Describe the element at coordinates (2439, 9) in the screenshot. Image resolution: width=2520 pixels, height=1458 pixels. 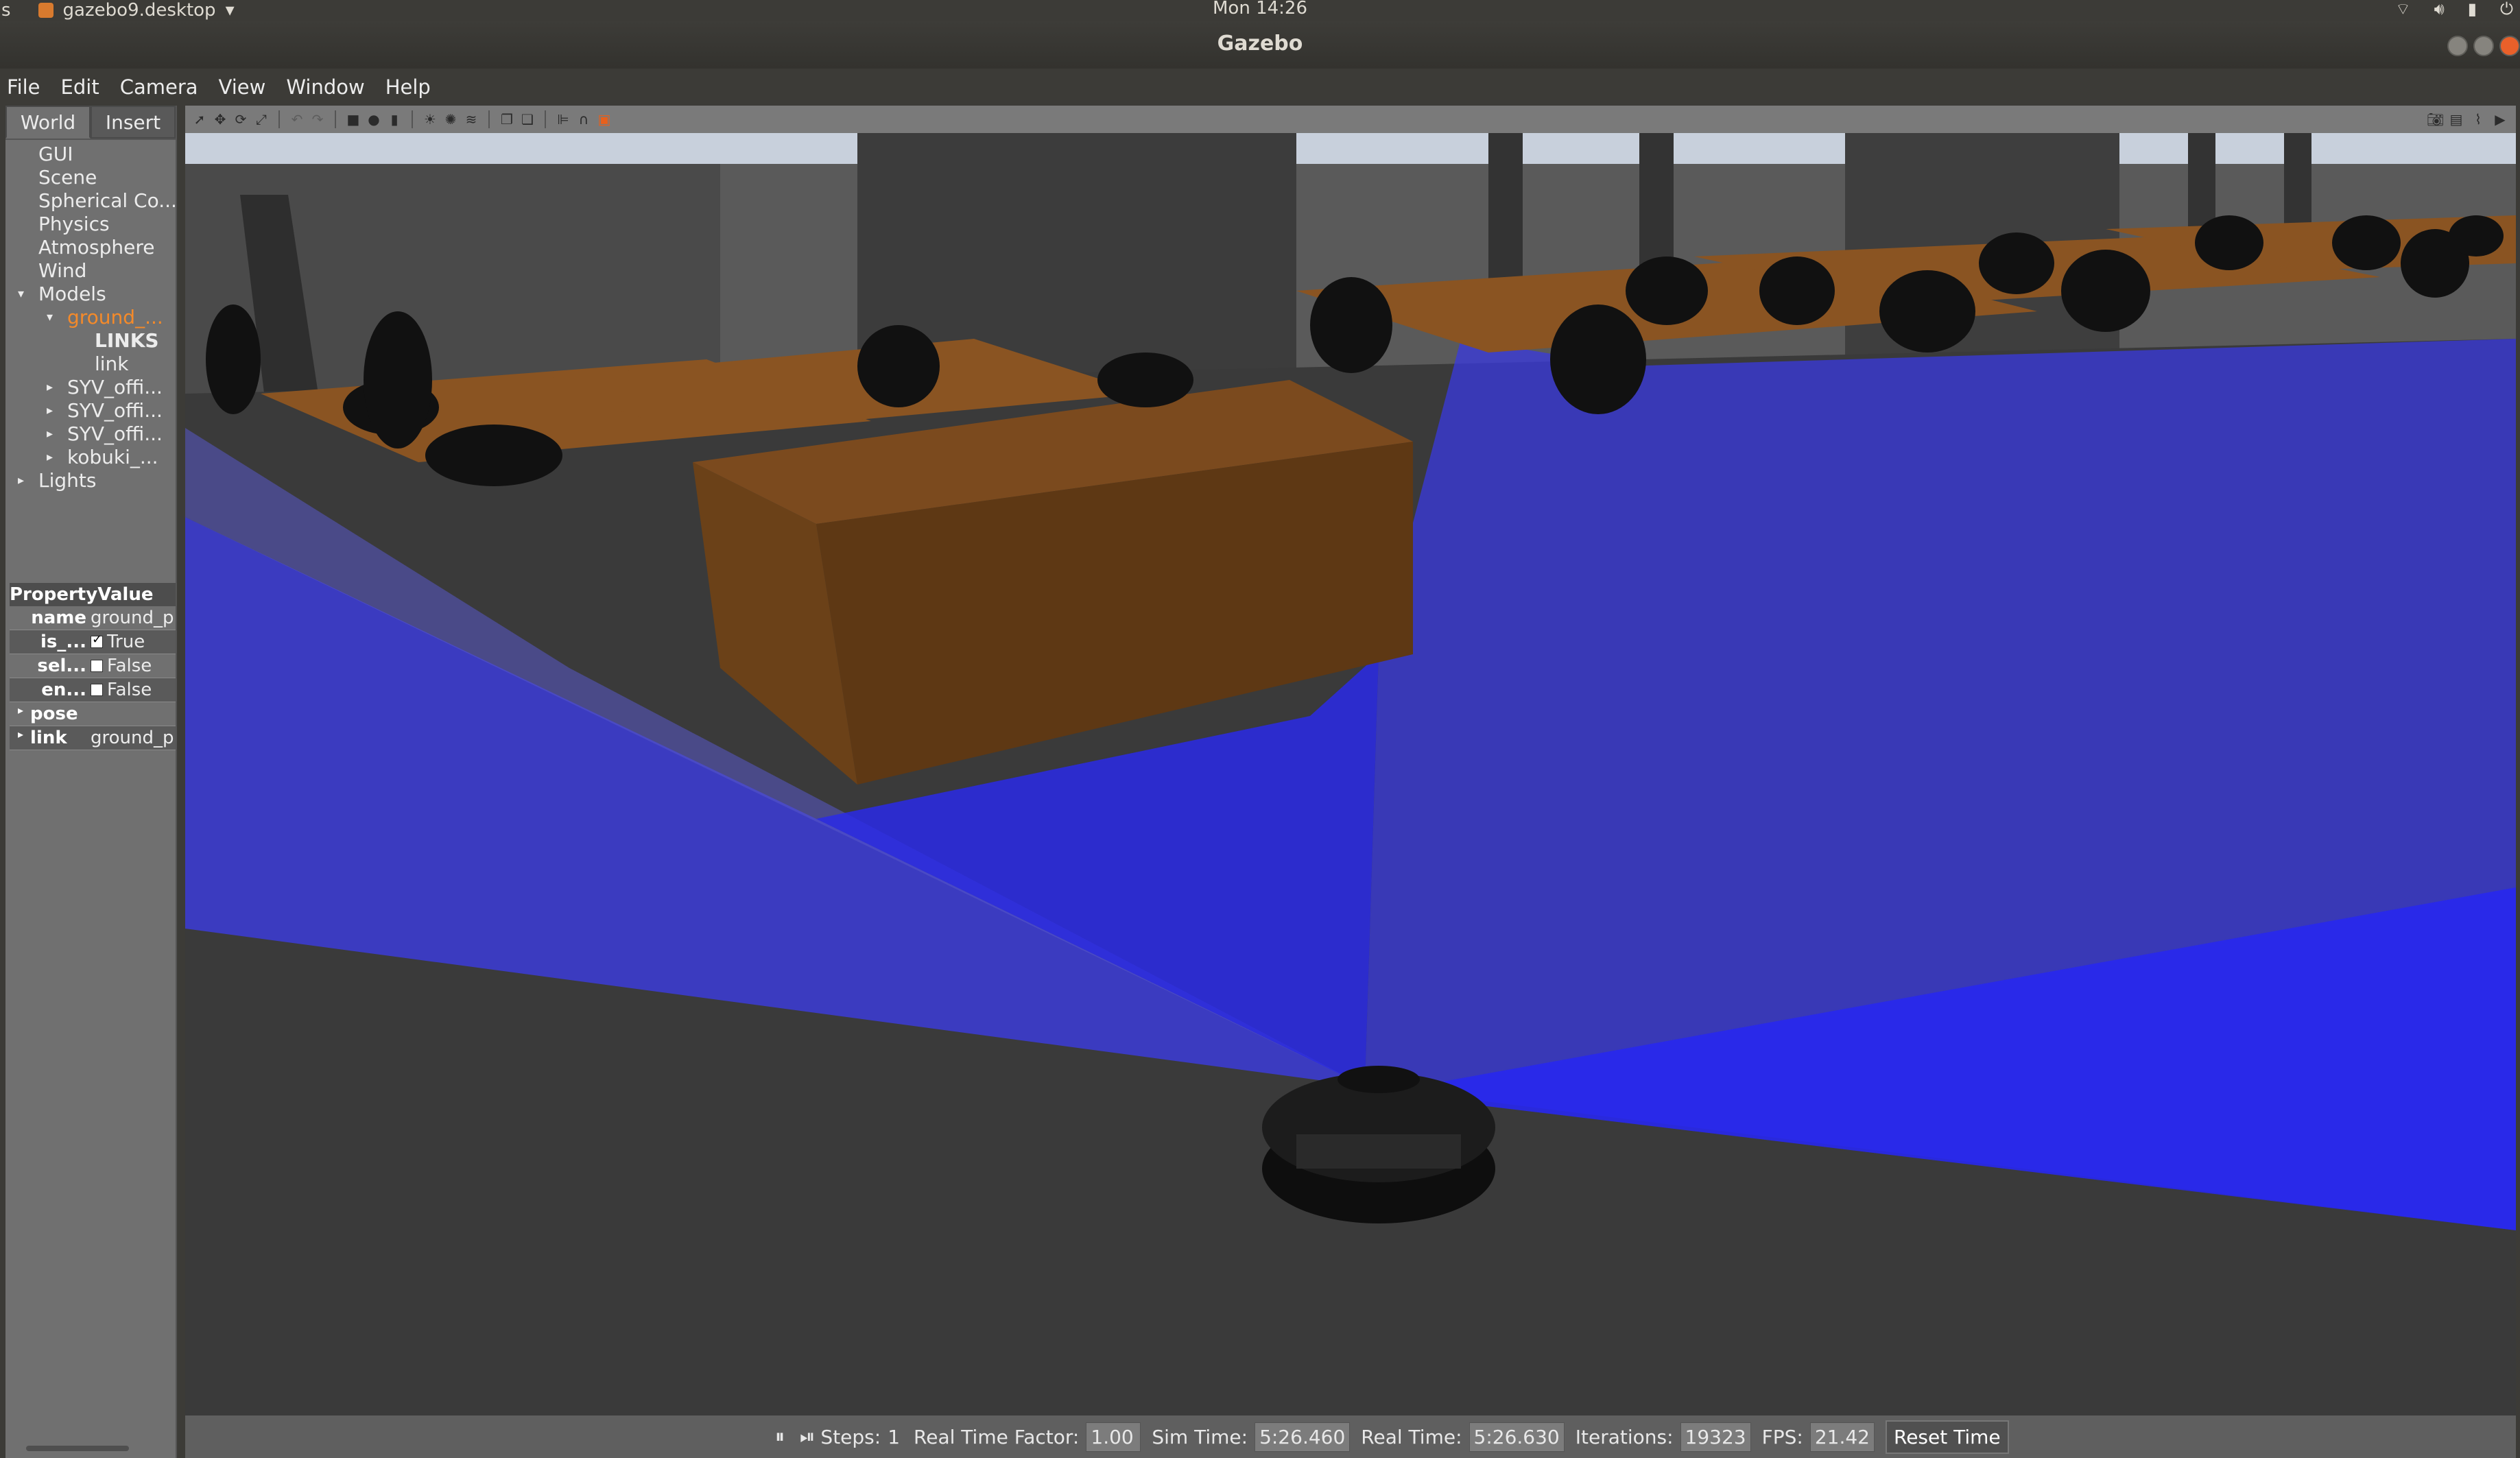
I see `volume-icon: 🔊︎` at that location.